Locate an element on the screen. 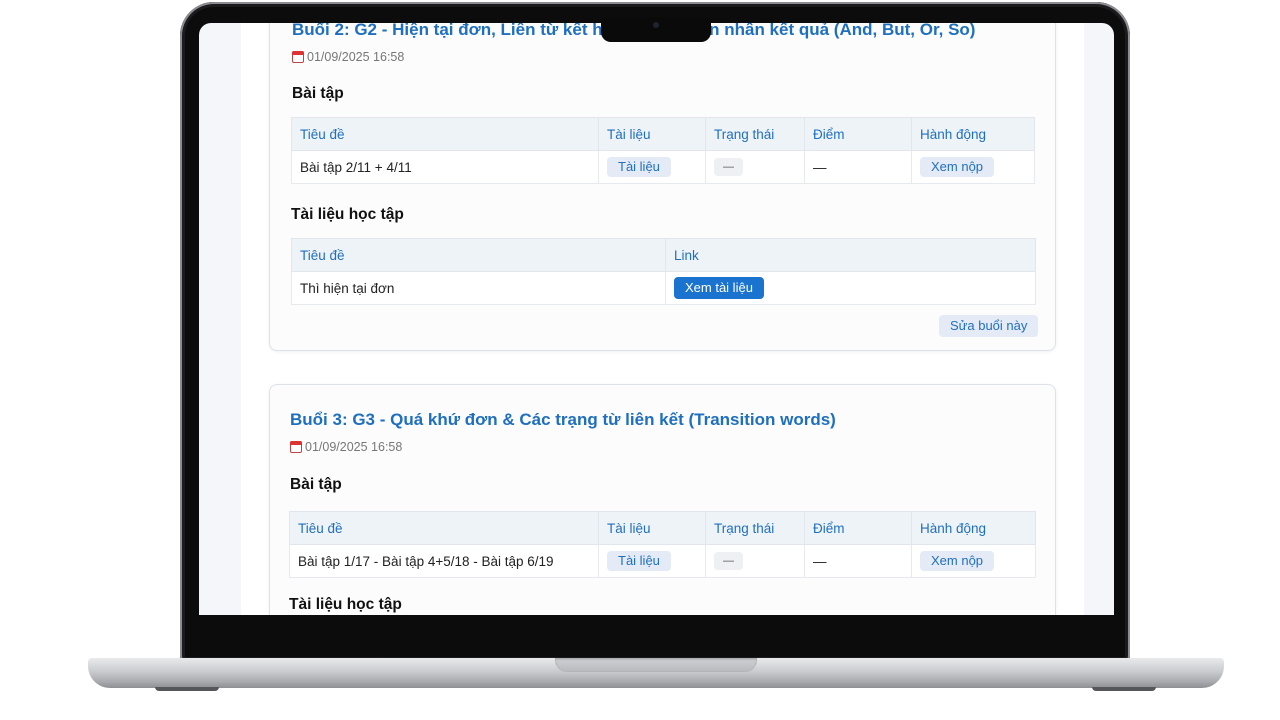  col-link: Link is located at coordinates (850, 255).